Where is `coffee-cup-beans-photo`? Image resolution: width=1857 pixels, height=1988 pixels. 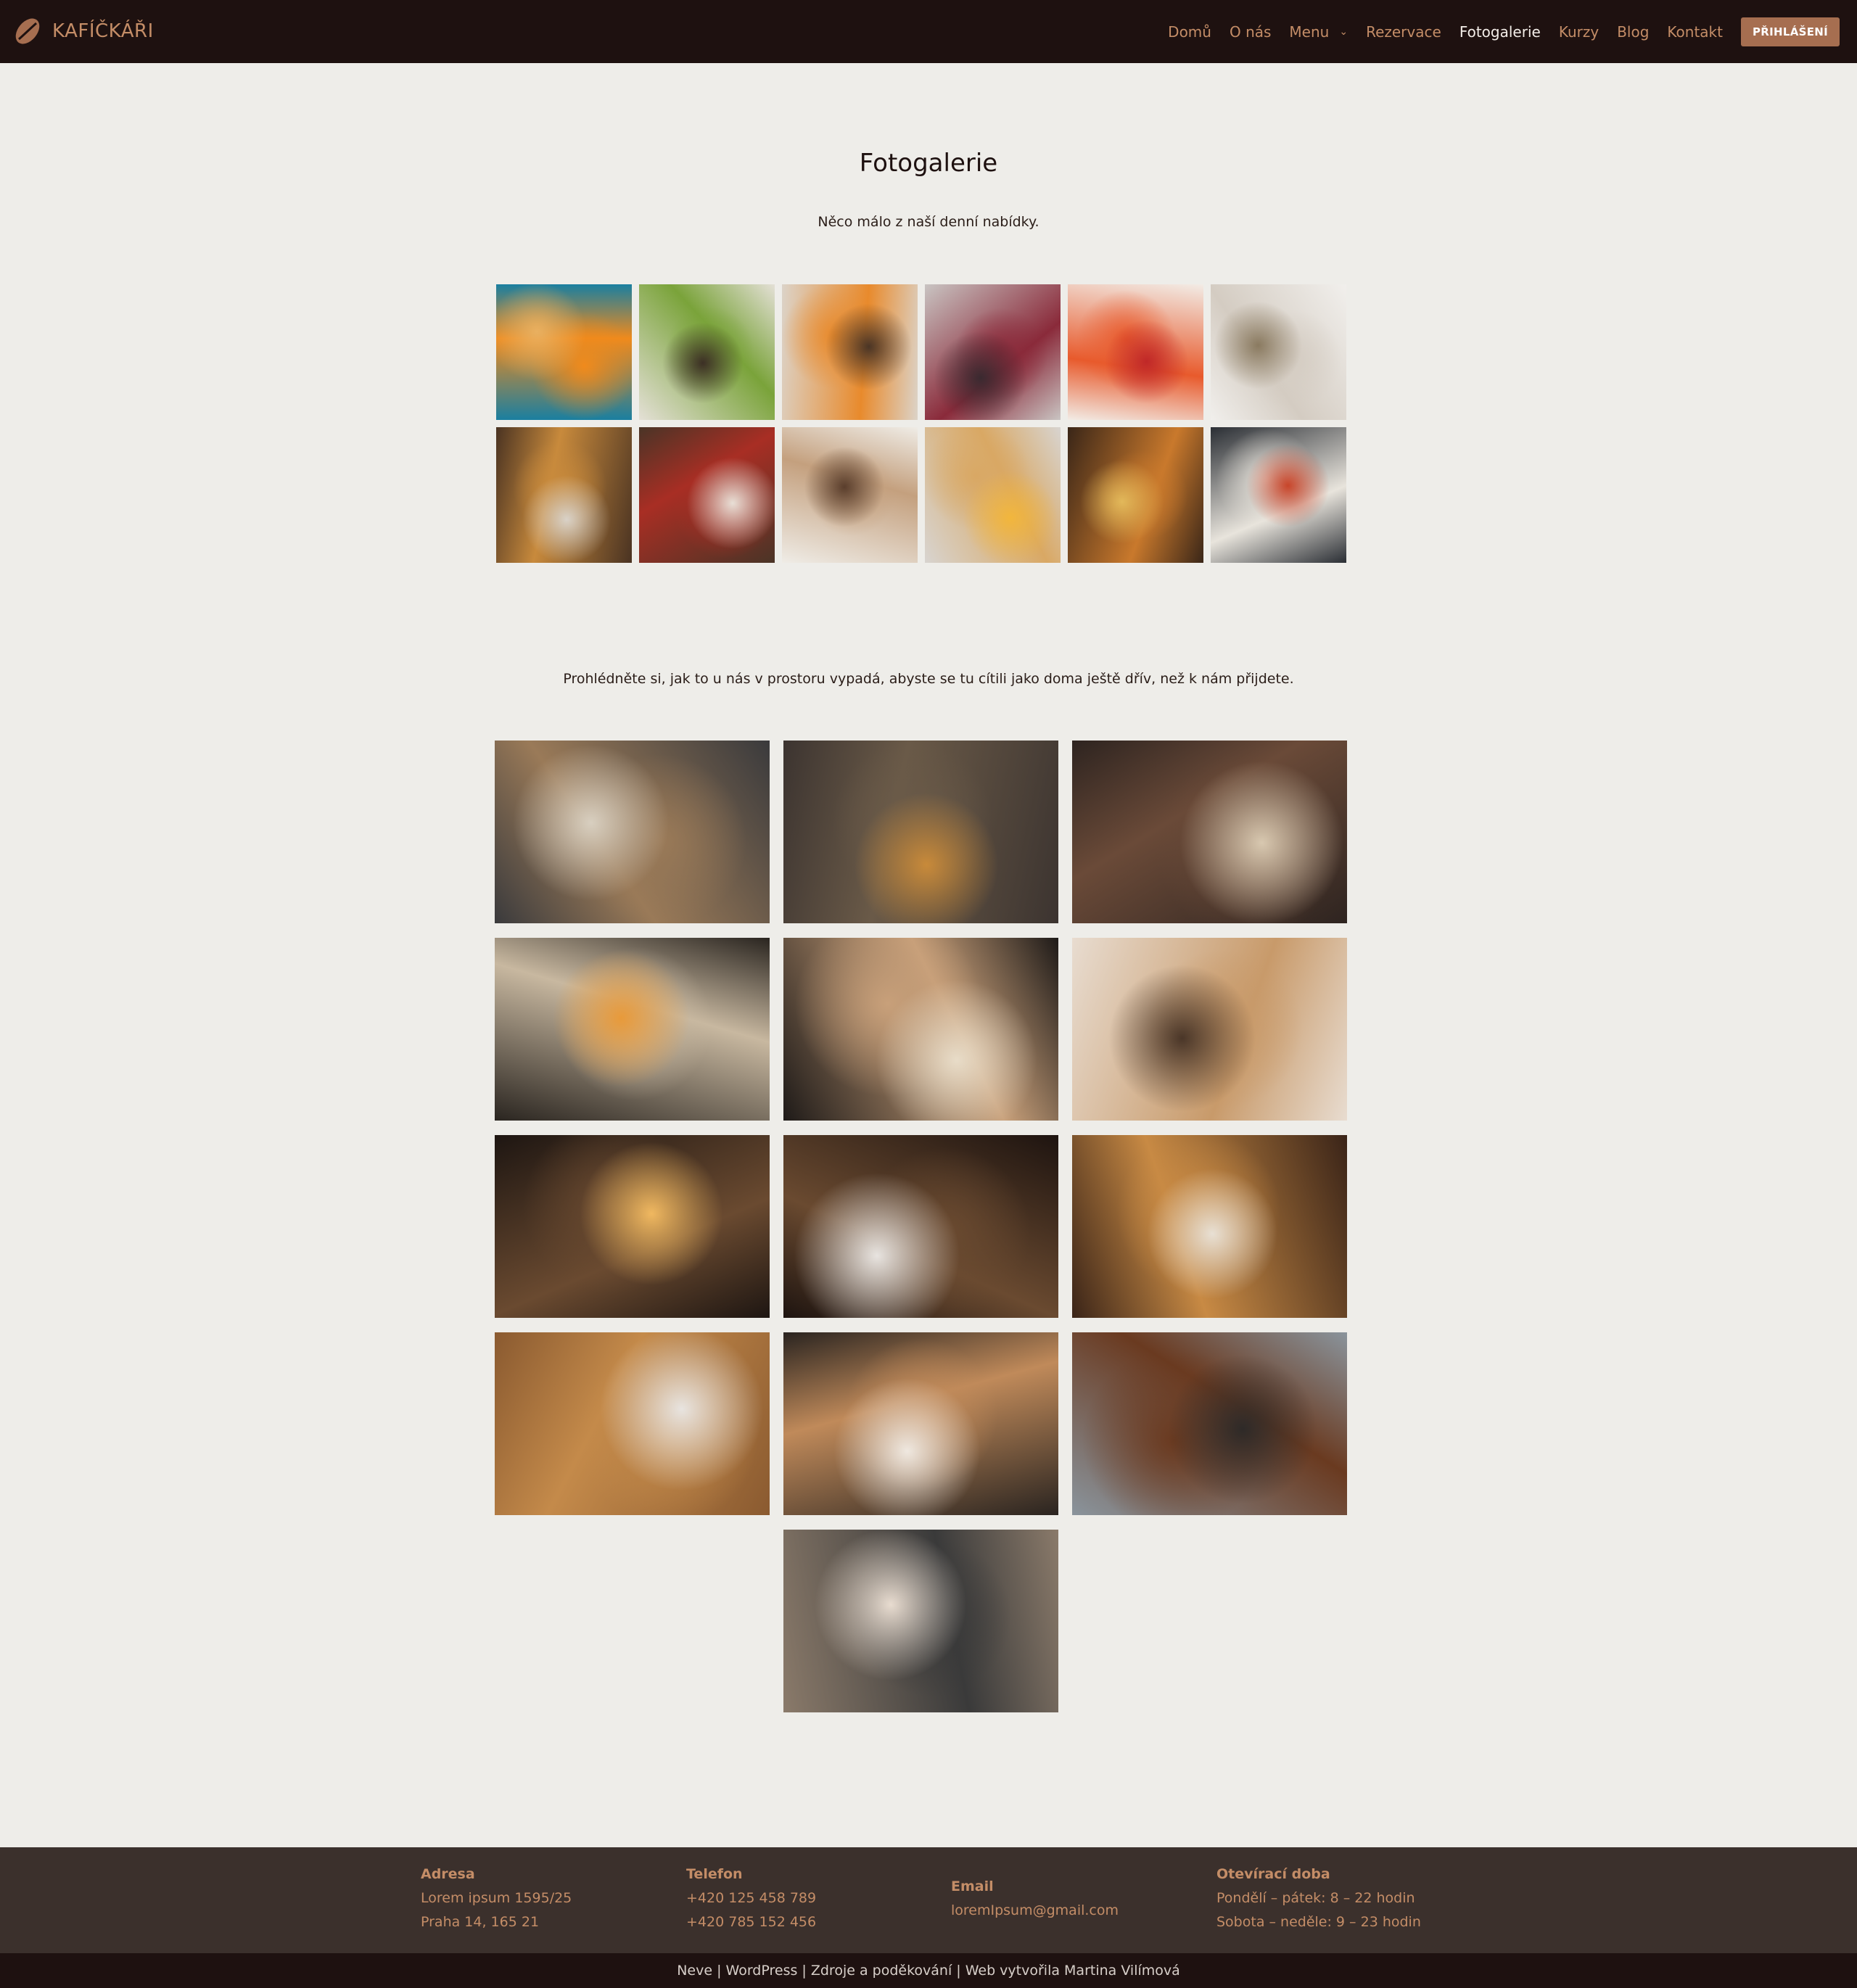 coffee-cup-beans-photo is located at coordinates (920, 1226).